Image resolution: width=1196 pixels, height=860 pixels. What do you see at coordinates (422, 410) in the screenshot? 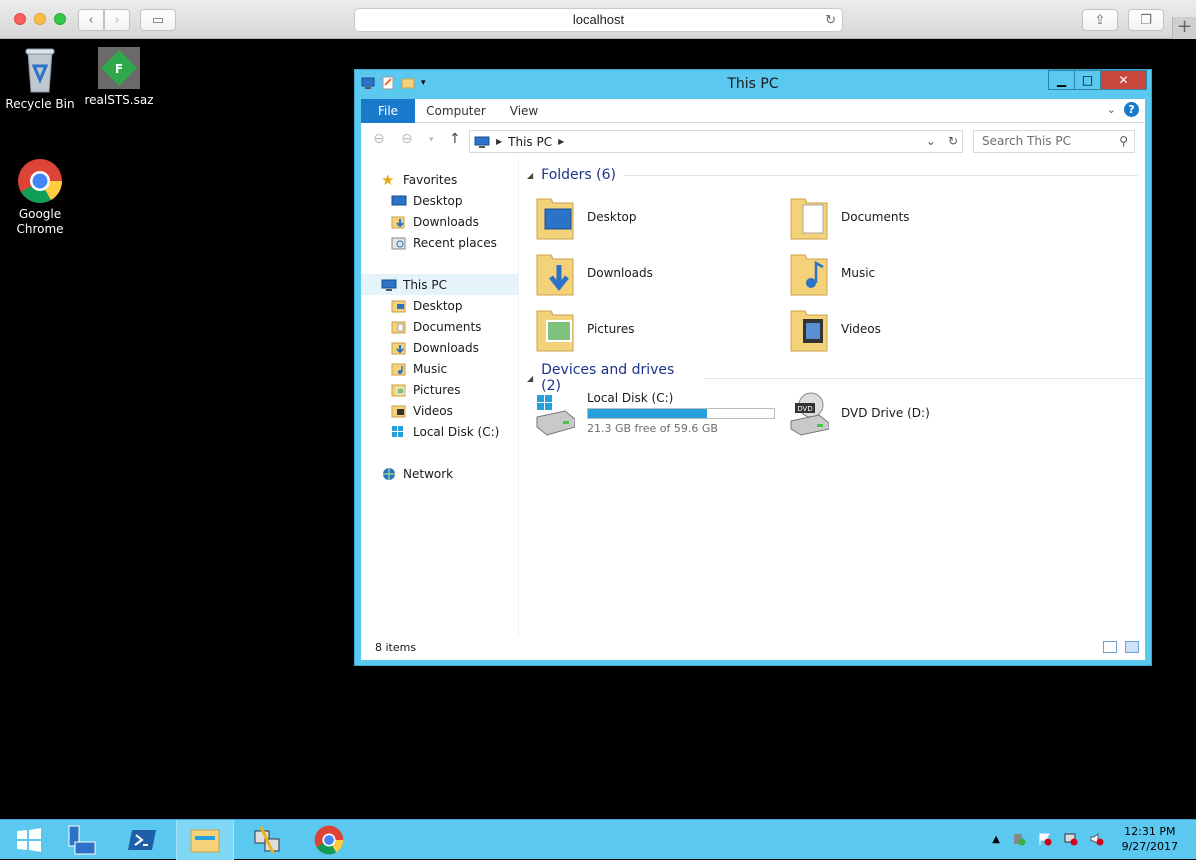
I see `nav-pc-videos: Videos` at bounding box center [422, 410].